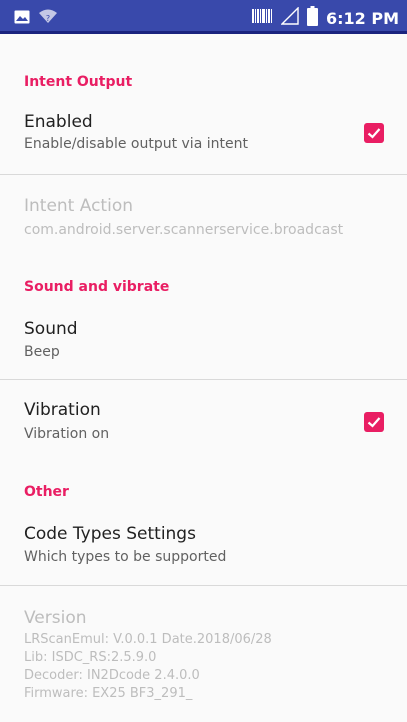 Image resolution: width=407 pixels, height=722 pixels. Describe the element at coordinates (51, 329) in the screenshot. I see `pref-sound-title: Sound` at that location.